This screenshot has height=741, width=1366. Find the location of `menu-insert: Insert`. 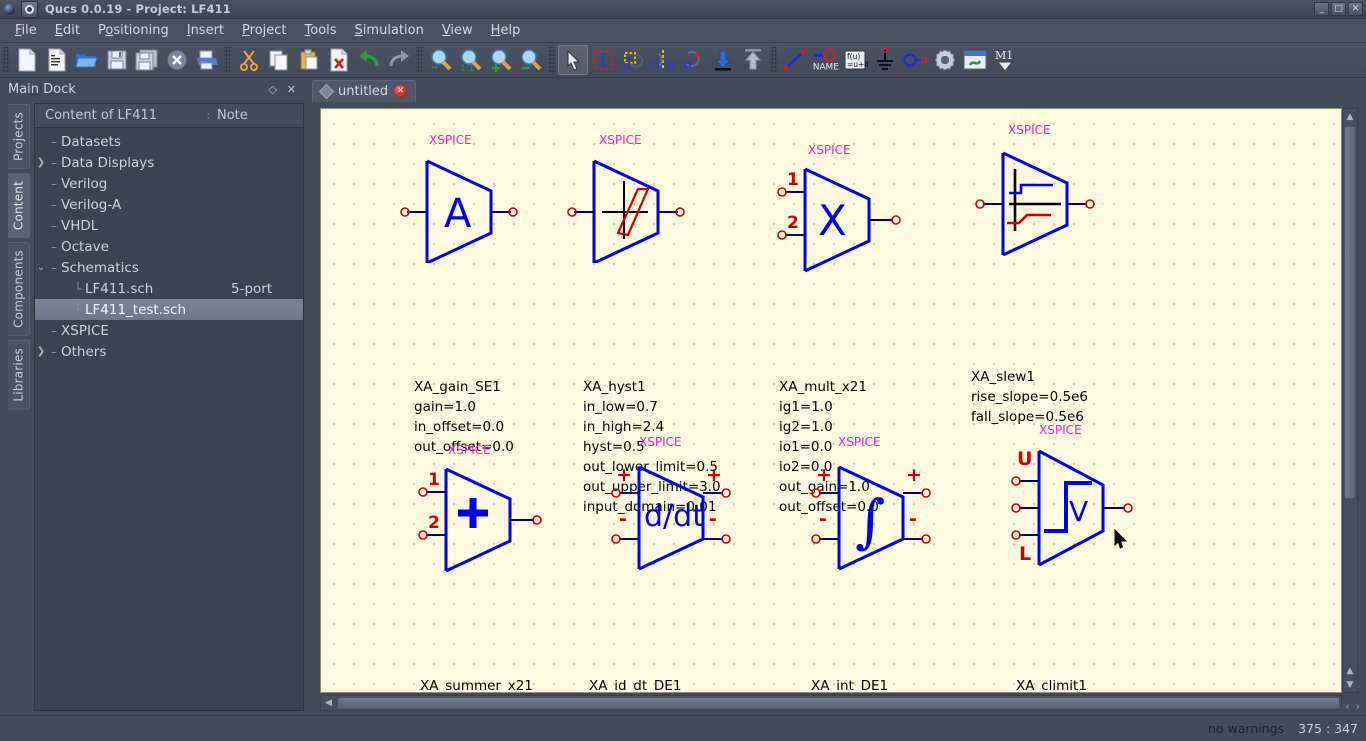

menu-insert: Insert is located at coordinates (205, 30).